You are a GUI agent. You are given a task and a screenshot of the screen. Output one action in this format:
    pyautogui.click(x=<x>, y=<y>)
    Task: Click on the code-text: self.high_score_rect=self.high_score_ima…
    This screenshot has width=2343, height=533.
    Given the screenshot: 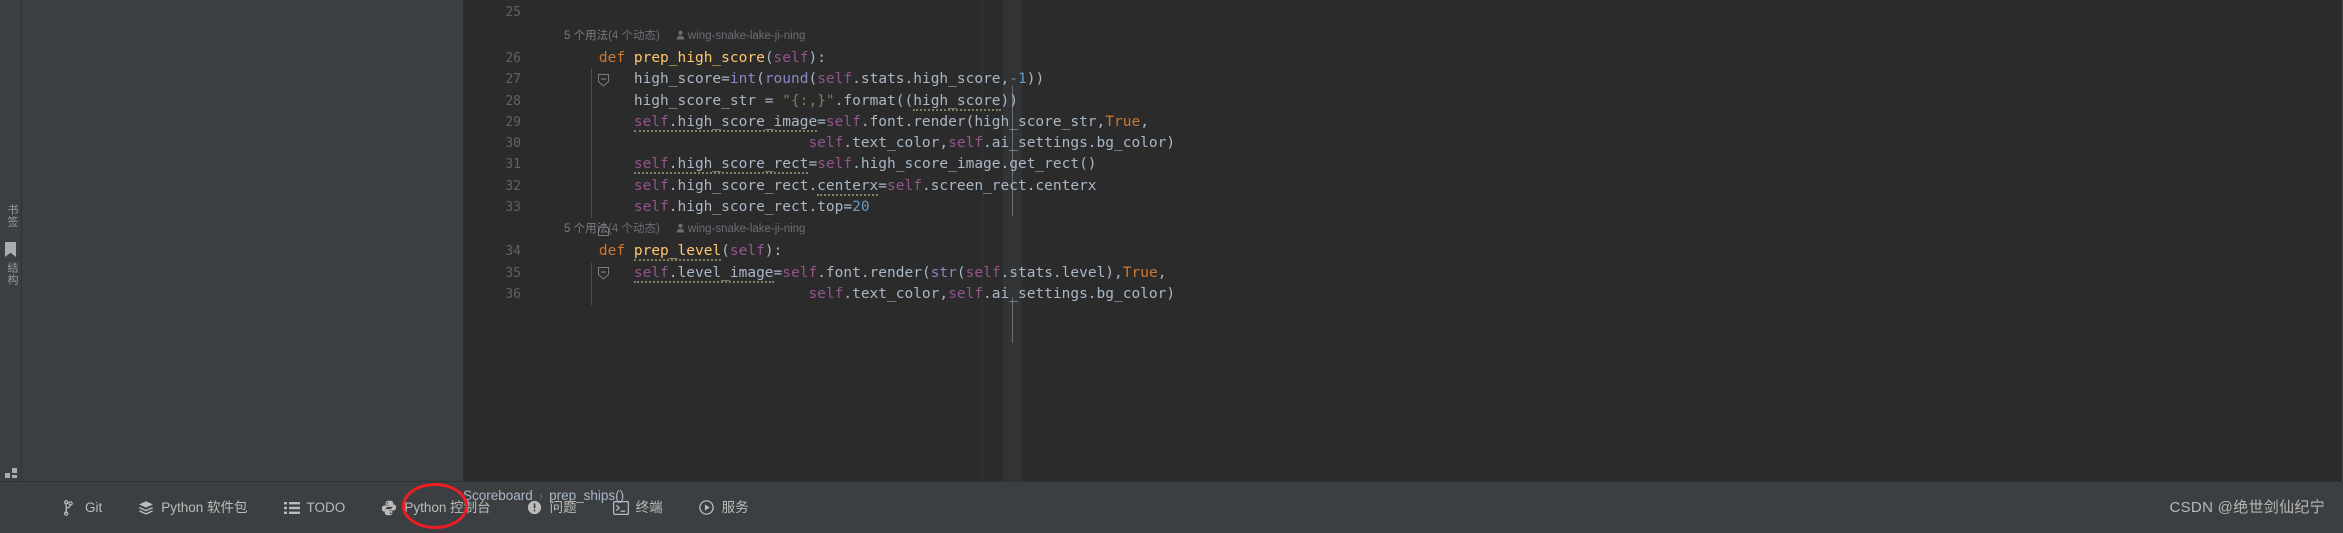 What is the action you would take?
    pyautogui.click(x=865, y=165)
    